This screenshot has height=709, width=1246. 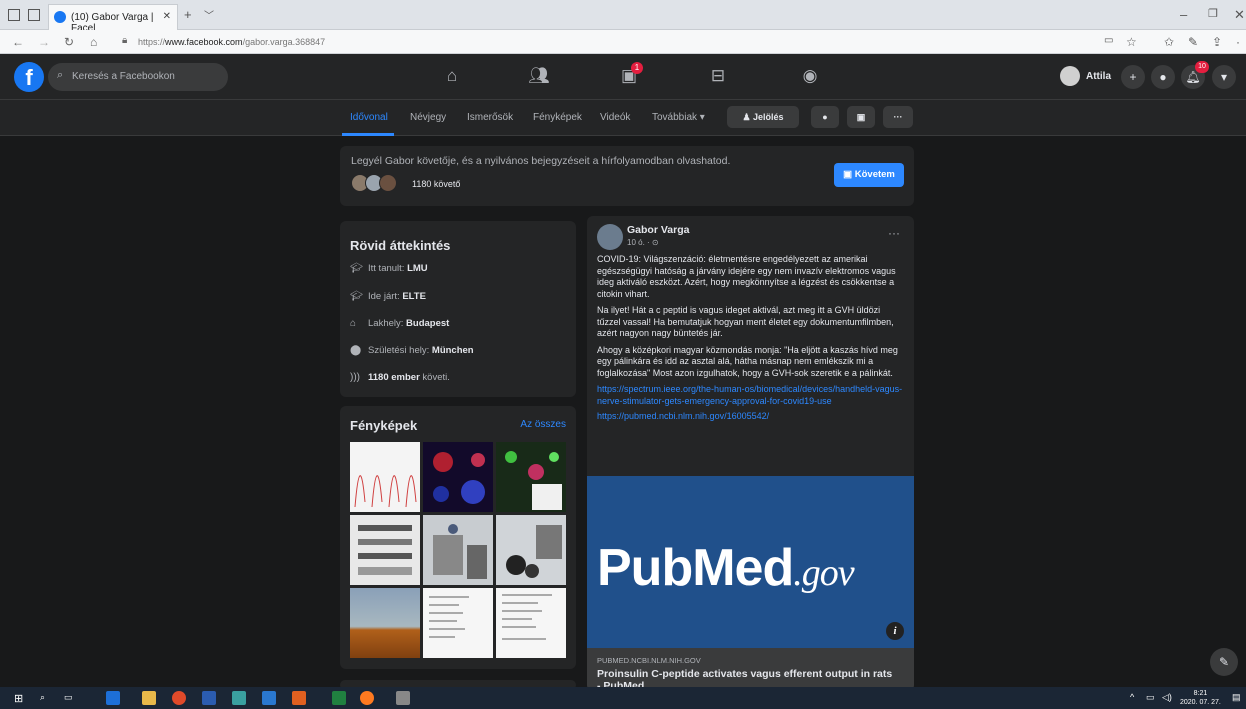 What do you see at coordinates (1163, 77) in the screenshot?
I see `messenger-icon: ●` at bounding box center [1163, 77].